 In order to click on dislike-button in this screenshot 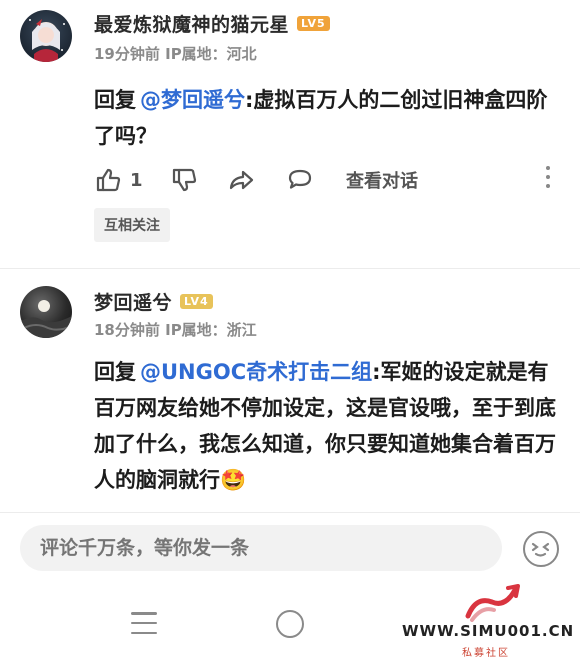, I will do `click(199, 180)`.